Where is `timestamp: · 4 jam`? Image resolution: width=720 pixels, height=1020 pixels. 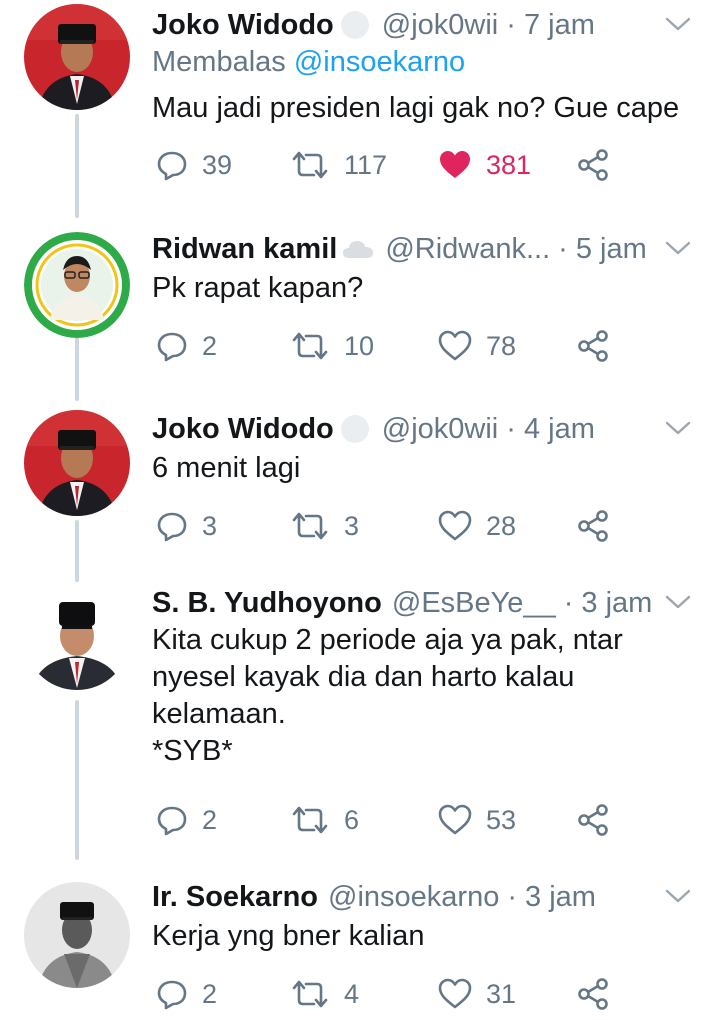
timestamp: · 4 jam is located at coordinates (550, 429).